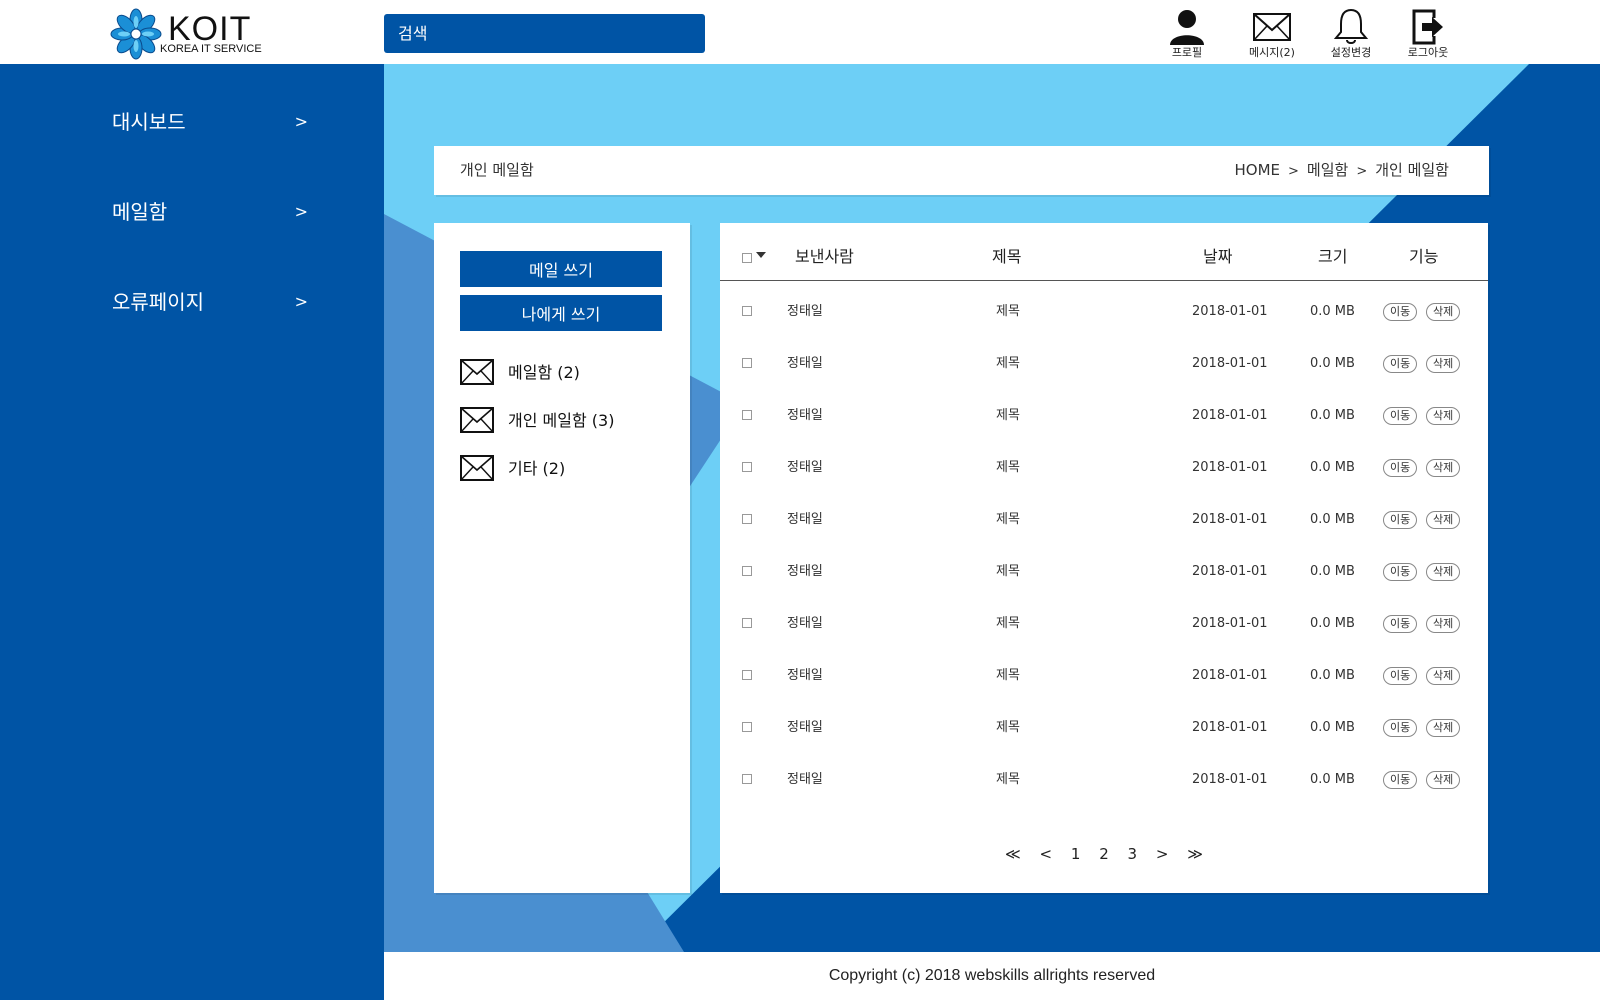 The width and height of the screenshot is (1600, 1000). I want to click on brand-name: KOIT, so click(210, 29).